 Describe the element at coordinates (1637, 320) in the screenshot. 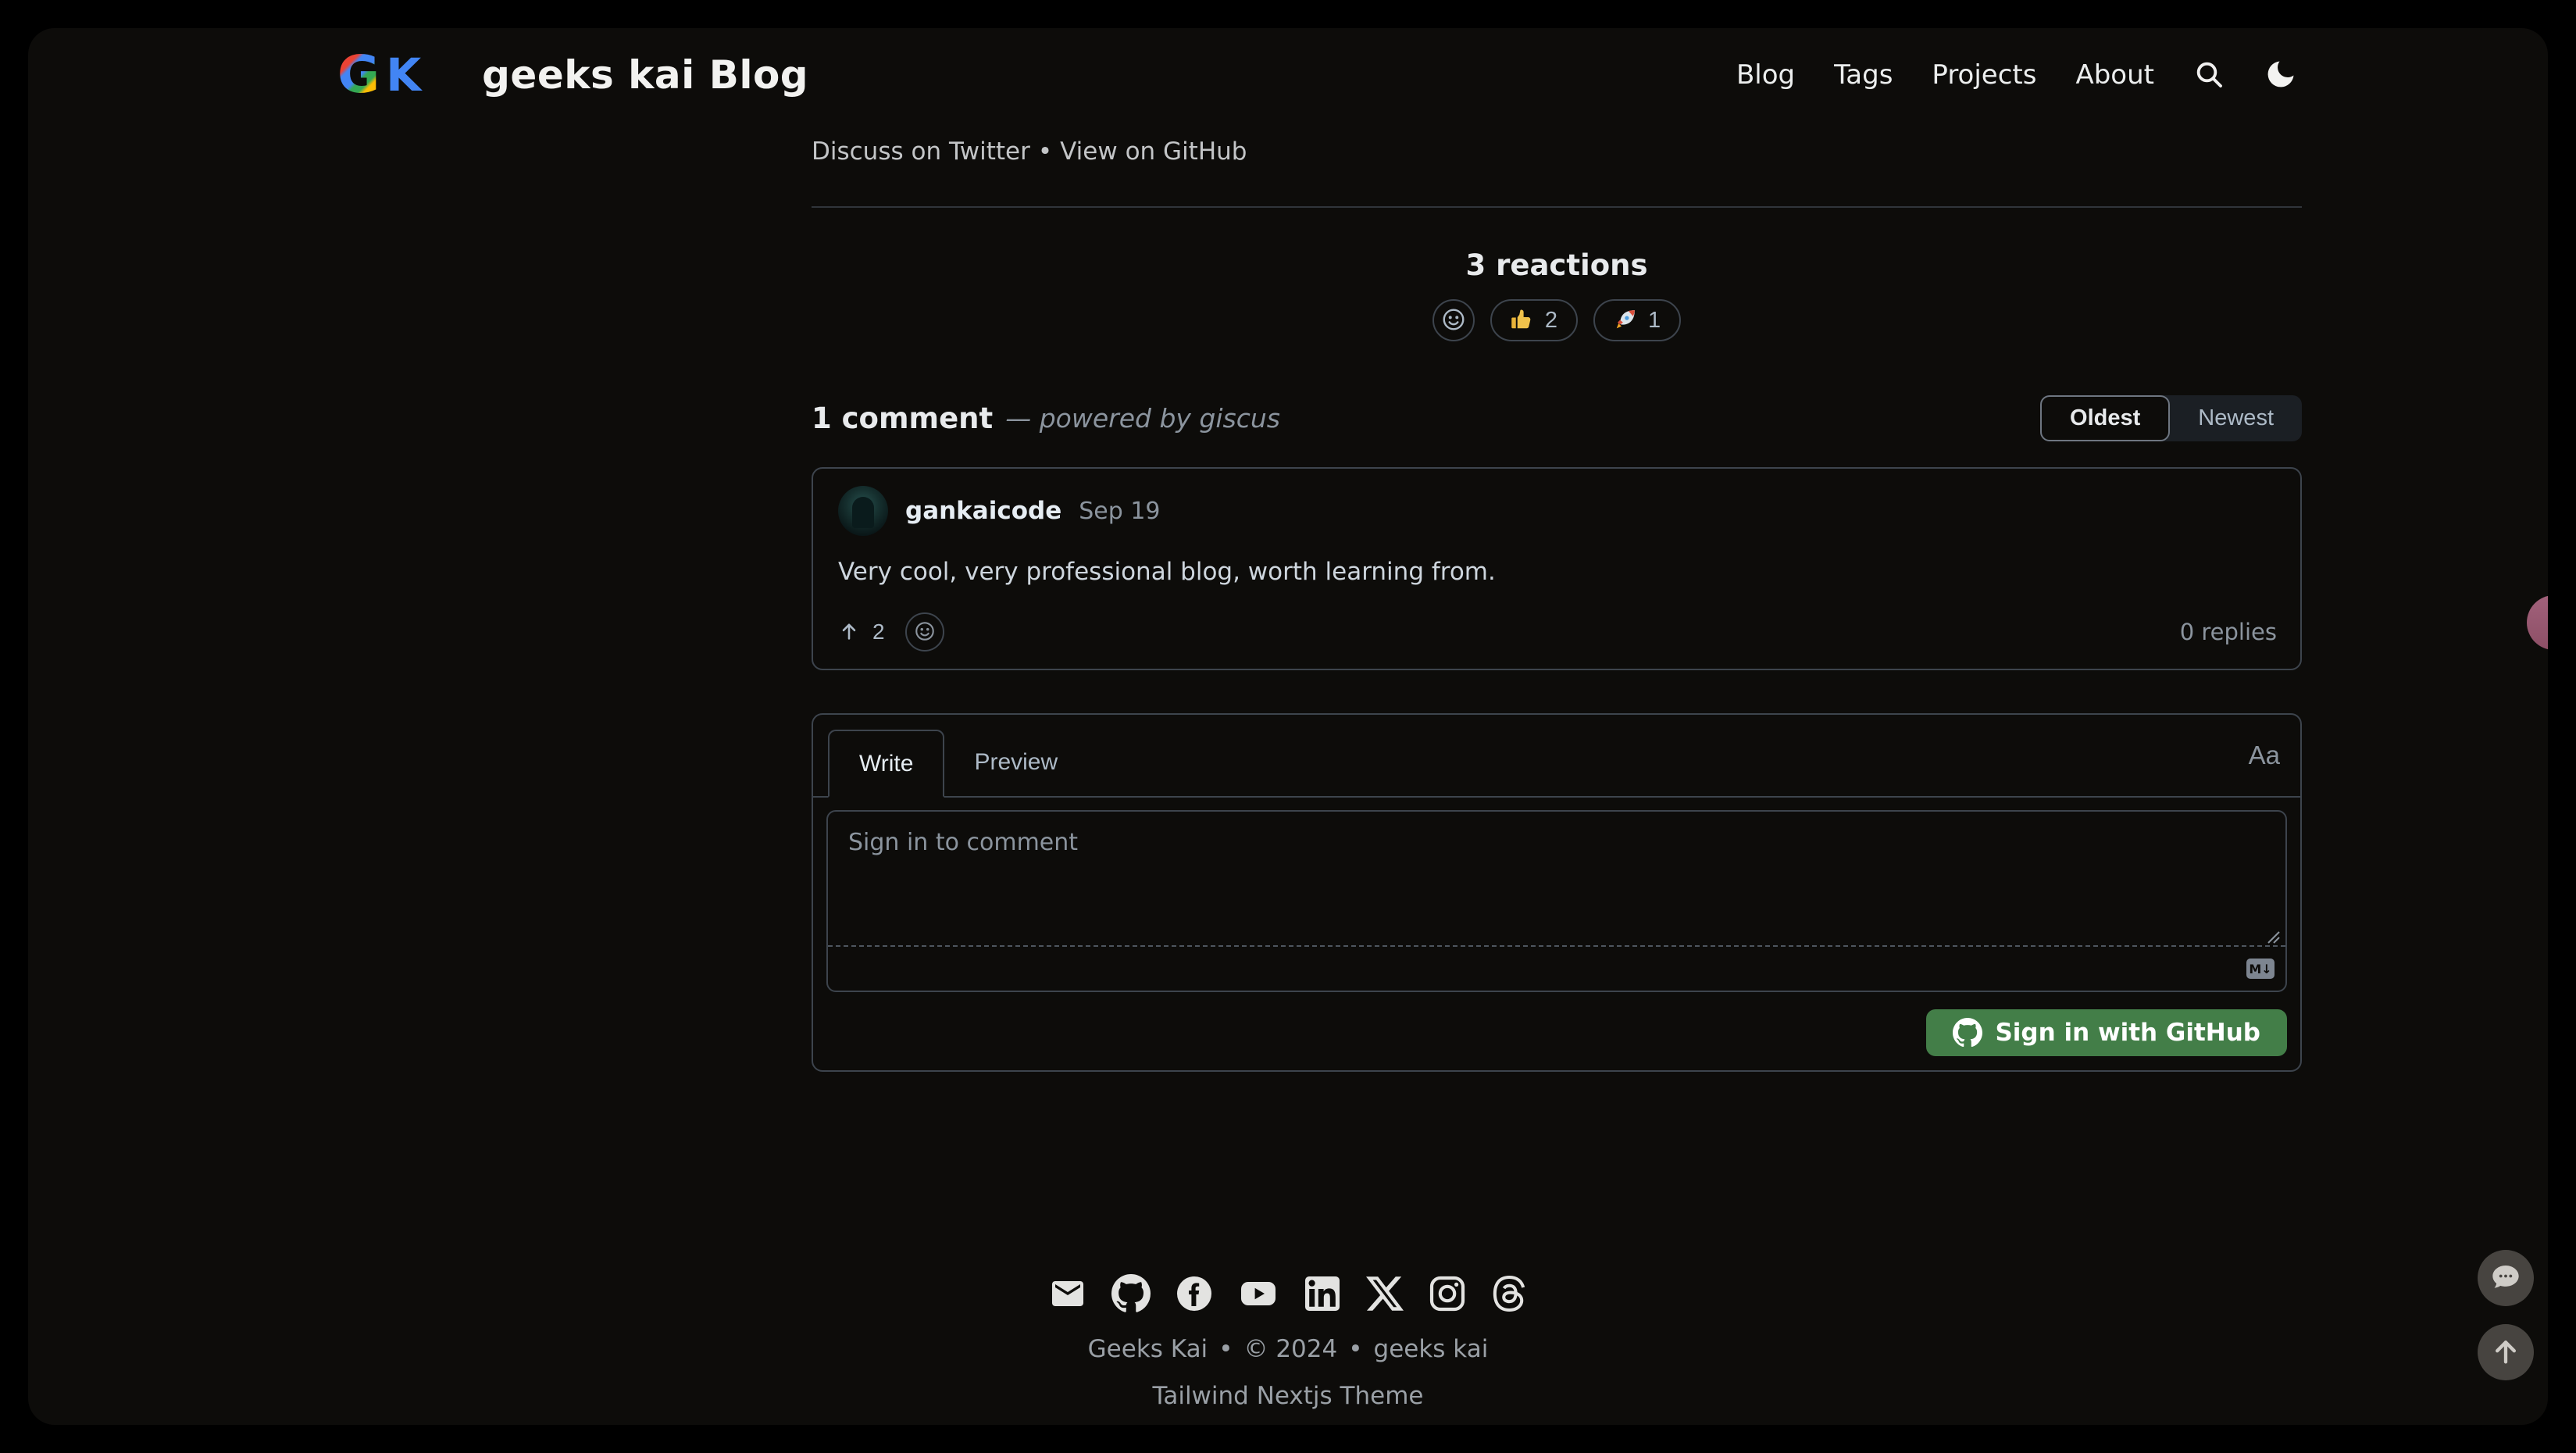

I see `reaction-rocket: 1` at that location.